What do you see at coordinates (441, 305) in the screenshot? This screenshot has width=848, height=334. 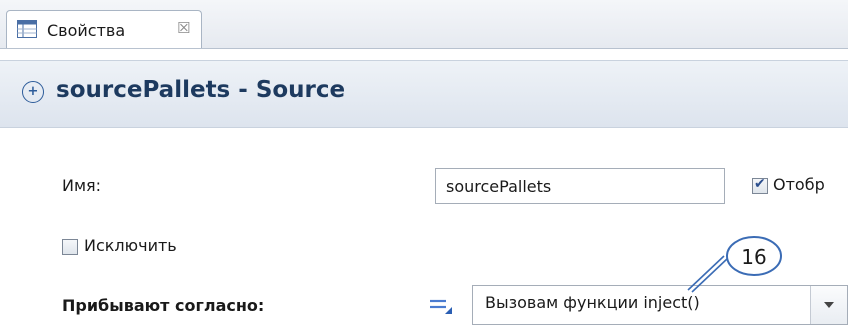 I see `static-value-toggle-icon` at bounding box center [441, 305].